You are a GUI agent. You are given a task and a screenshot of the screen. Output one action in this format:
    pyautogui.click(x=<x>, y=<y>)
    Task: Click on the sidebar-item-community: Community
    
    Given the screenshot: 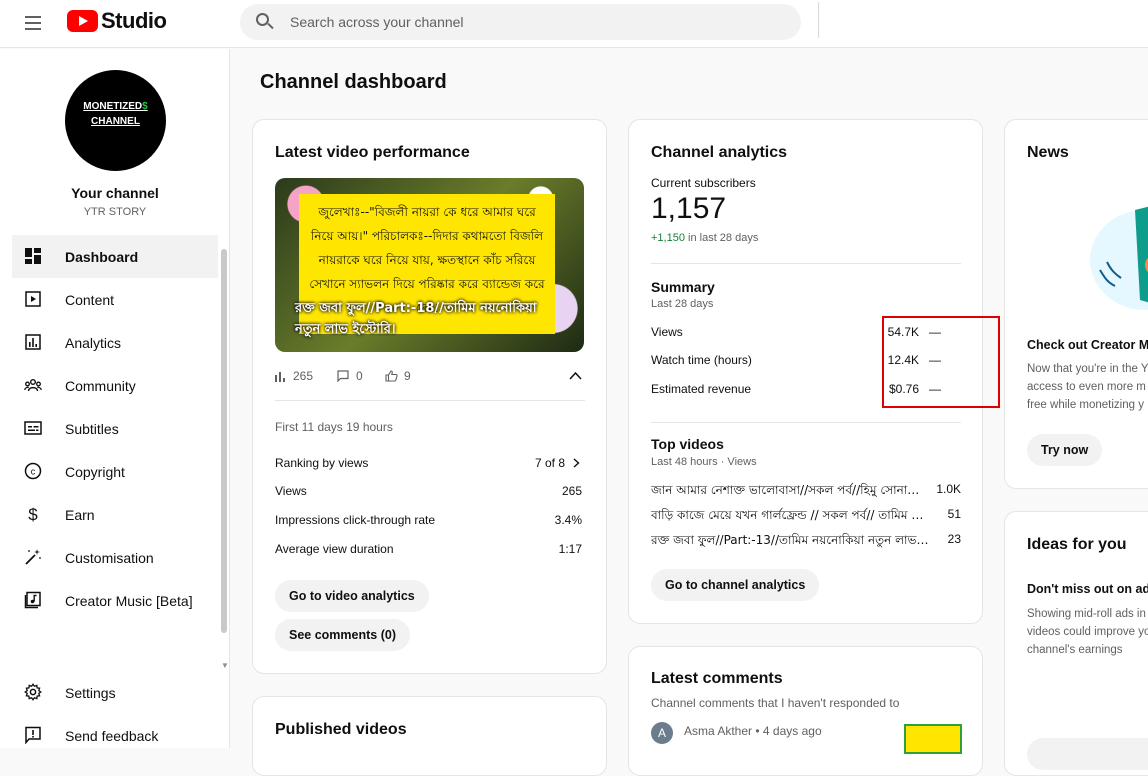 What is the action you would take?
    pyautogui.click(x=115, y=385)
    